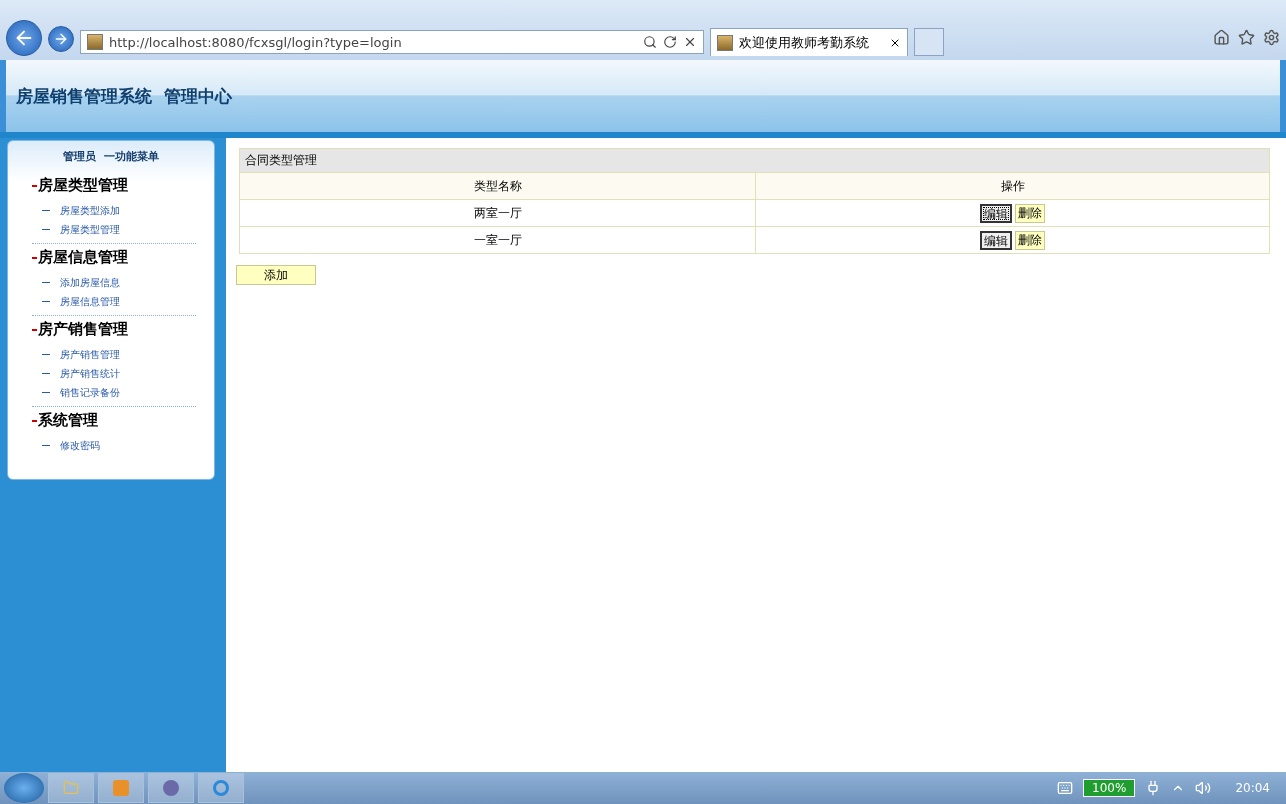 This screenshot has height=804, width=1286. Describe the element at coordinates (650, 42) in the screenshot. I see `search-icon` at that location.